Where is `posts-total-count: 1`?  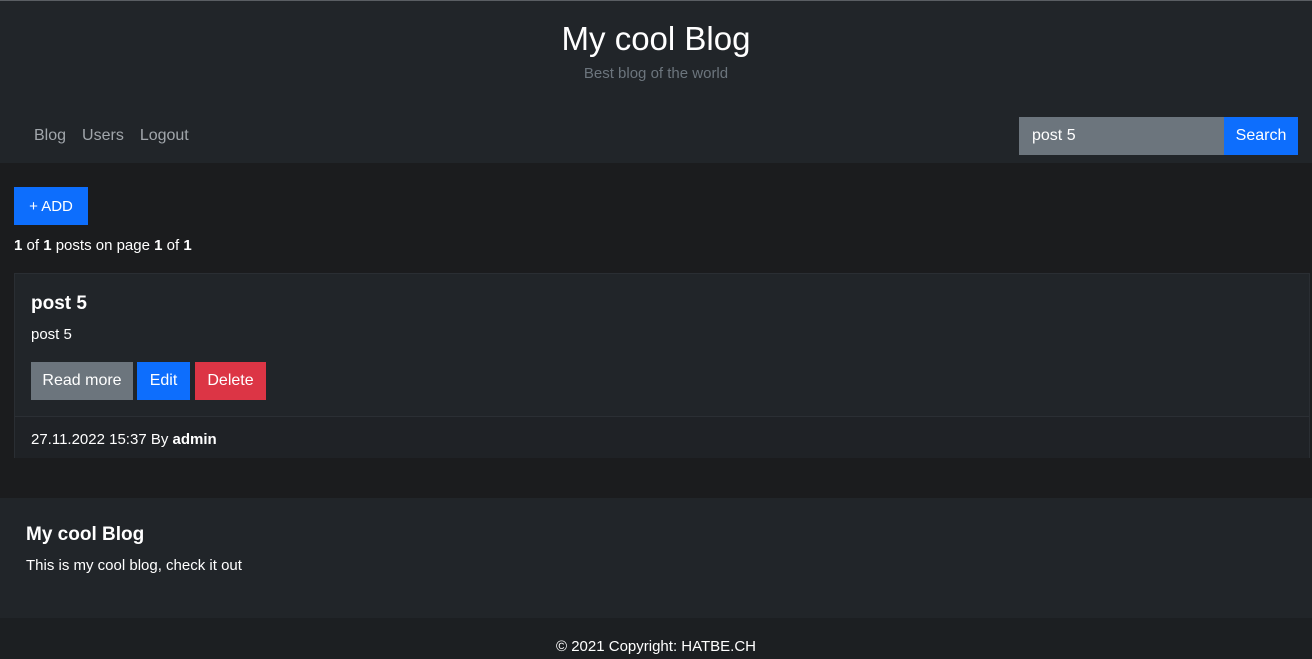 posts-total-count: 1 is located at coordinates (47, 245).